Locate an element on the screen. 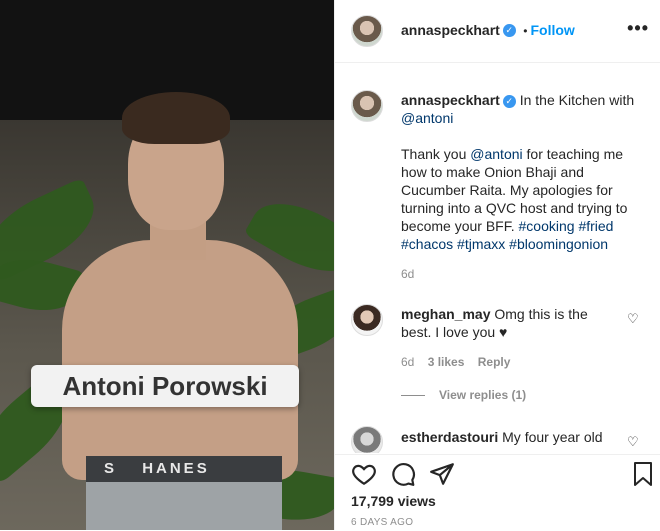 The width and height of the screenshot is (660, 531). view-replies-label: View replies (1) is located at coordinates (483, 395).